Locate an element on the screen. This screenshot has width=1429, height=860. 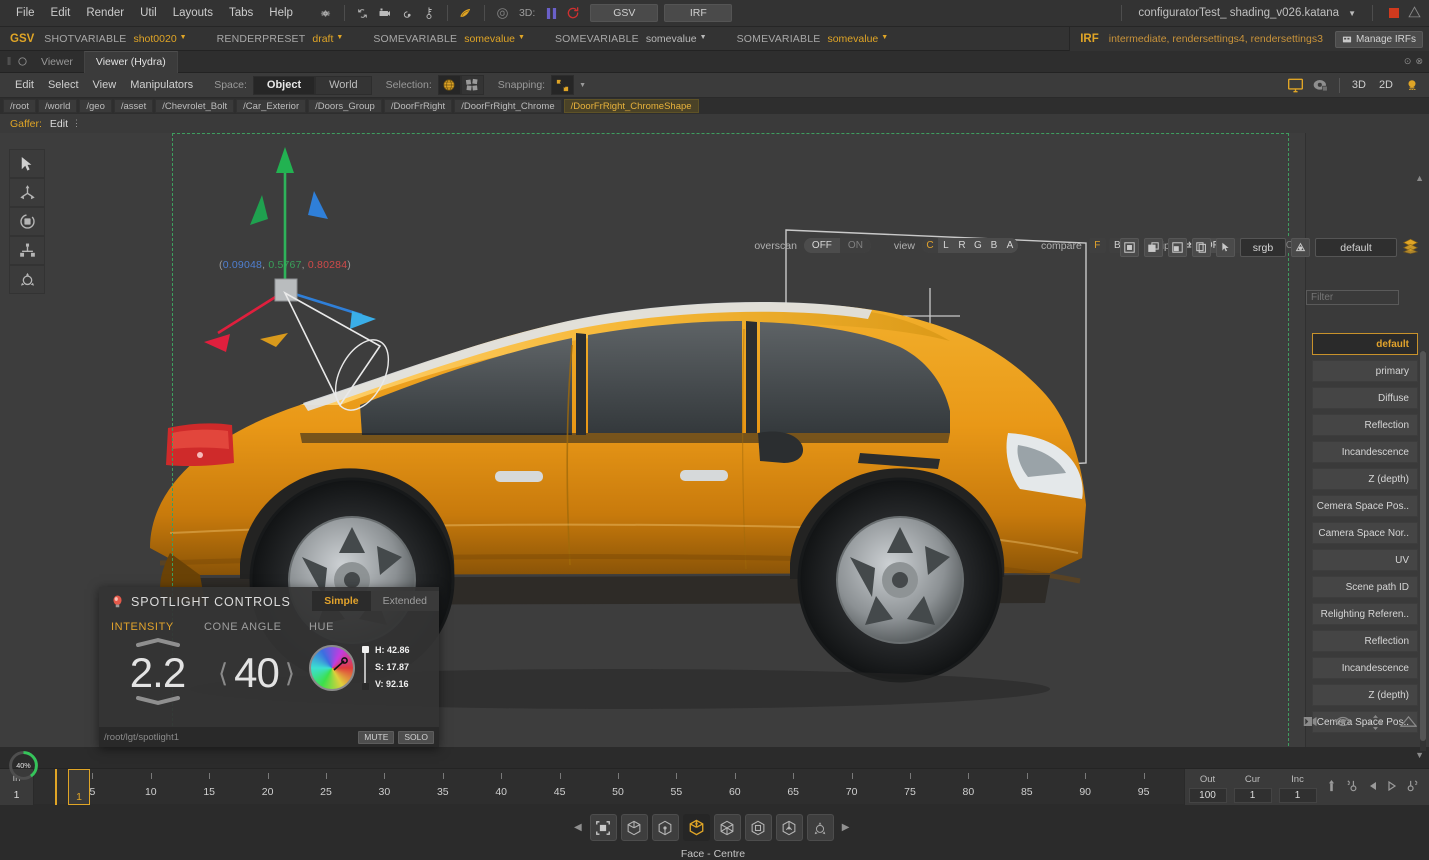
view-mode-2d: 2D is located at coordinates (1386, 85).